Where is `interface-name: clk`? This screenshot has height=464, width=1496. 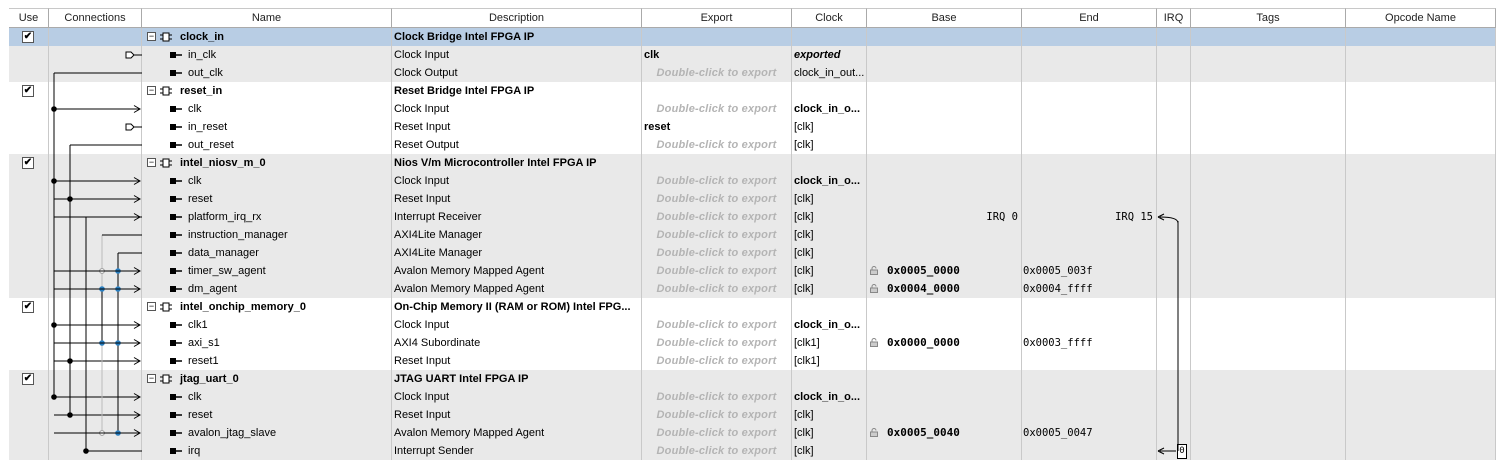 interface-name: clk is located at coordinates (194, 397).